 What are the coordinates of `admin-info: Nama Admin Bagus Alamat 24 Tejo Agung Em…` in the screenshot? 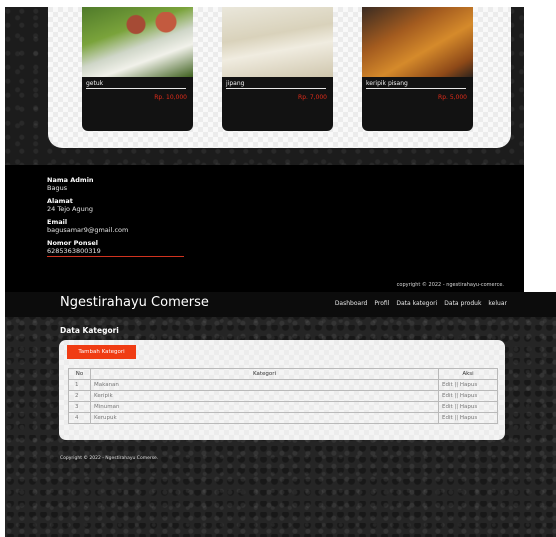 It's located at (115, 219).